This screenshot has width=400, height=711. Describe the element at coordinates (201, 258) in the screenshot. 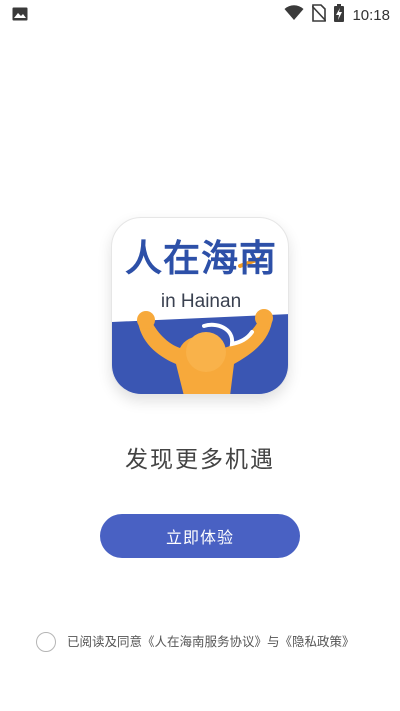

I see `logo-title: 人在海南` at that location.